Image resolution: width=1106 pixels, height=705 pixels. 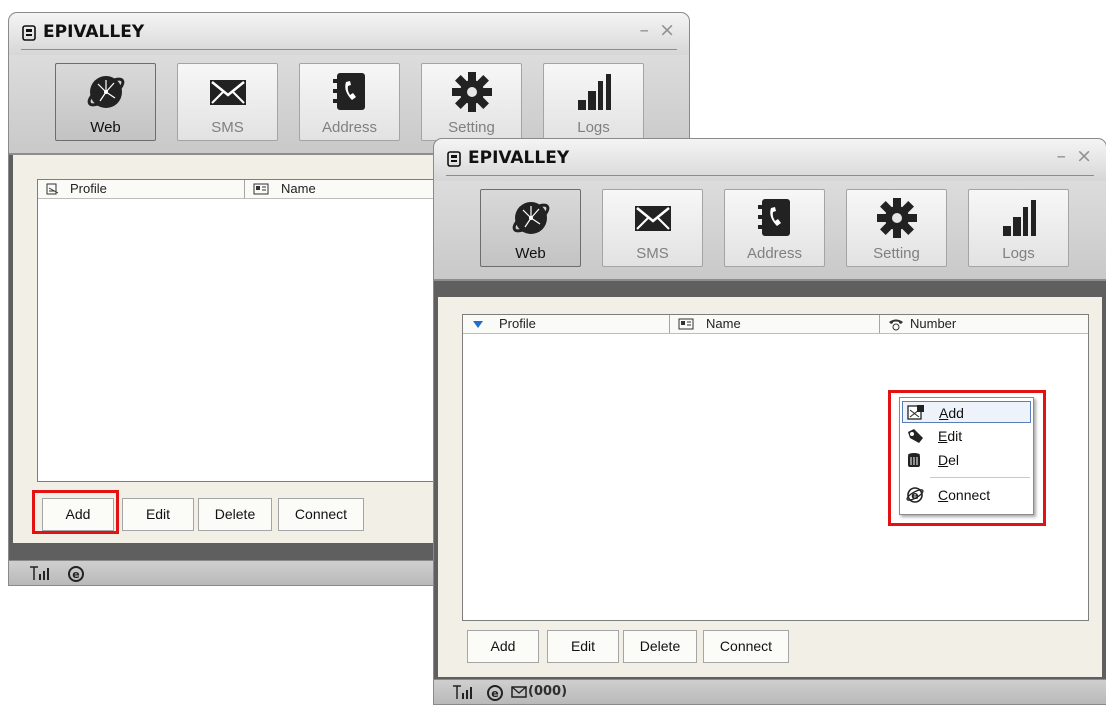 What do you see at coordinates (967, 458) in the screenshot?
I see `context-menu-highlight` at bounding box center [967, 458].